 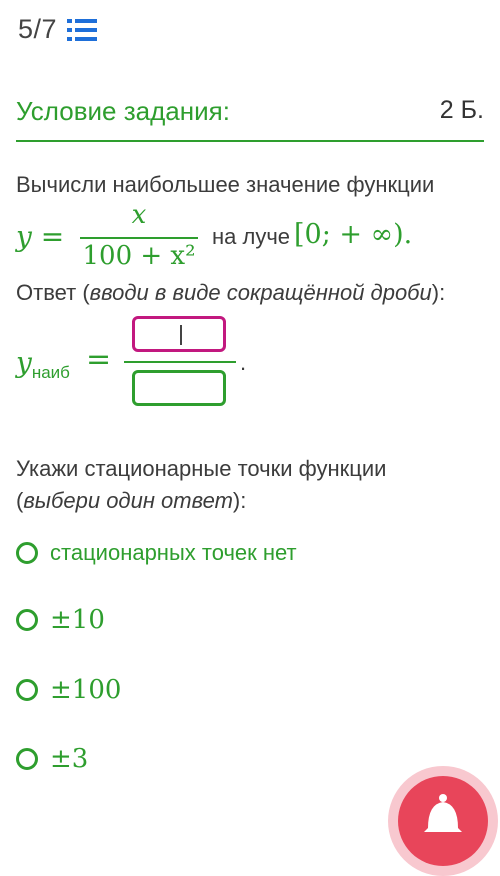 What do you see at coordinates (139, 256) in the screenshot?
I see `function-denominator: 100 + x²` at bounding box center [139, 256].